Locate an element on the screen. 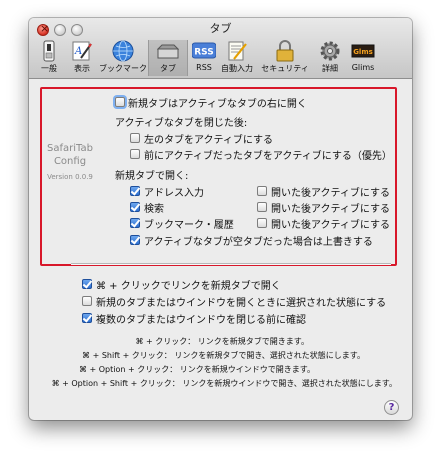 The width and height of the screenshot is (441, 458). shortcut-line: ⌘ + Option + クリック： リンクを新規ウインドウで開きます。 is located at coordinates (196, 369).